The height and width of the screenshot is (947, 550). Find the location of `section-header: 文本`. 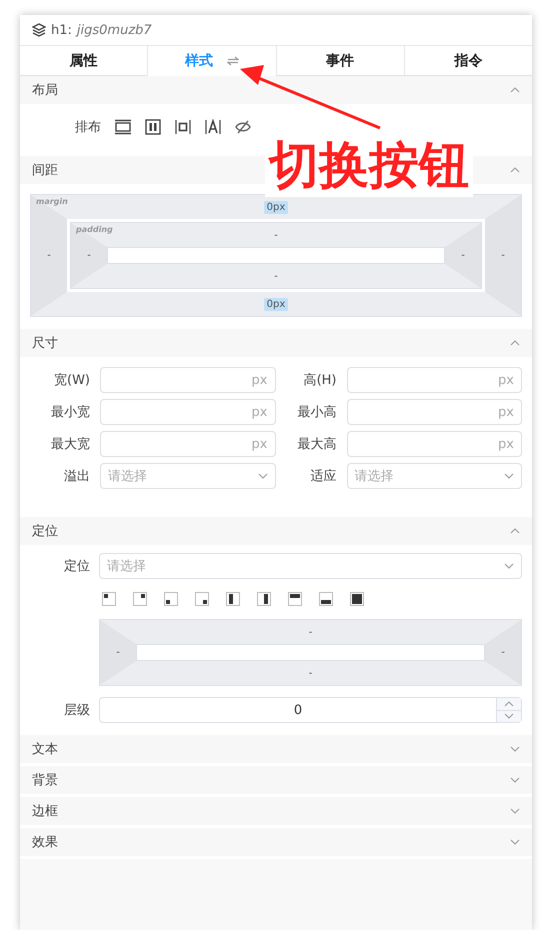

section-header: 文本 is located at coordinates (276, 749).